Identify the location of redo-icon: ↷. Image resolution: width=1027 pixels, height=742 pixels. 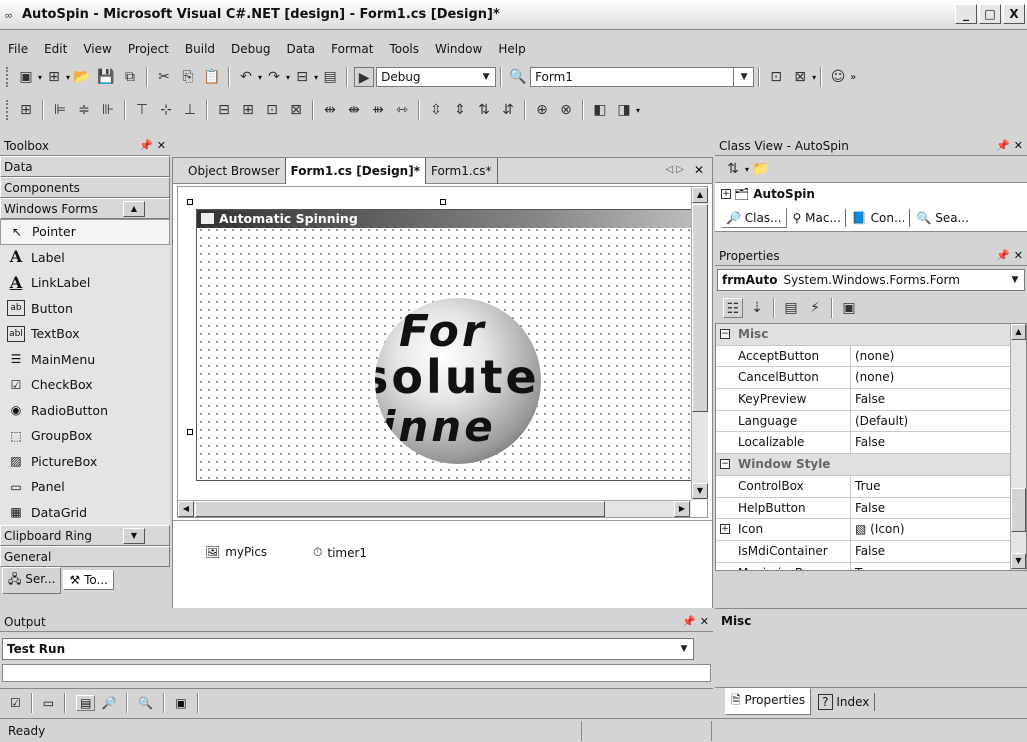
(274, 77).